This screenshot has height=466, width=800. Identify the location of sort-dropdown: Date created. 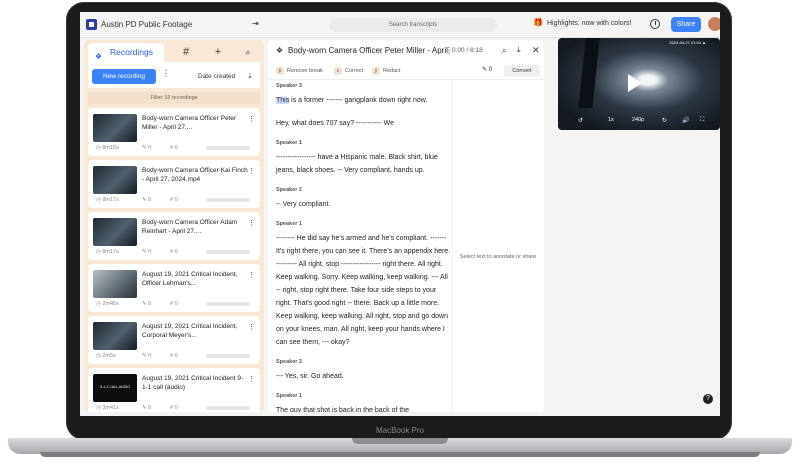
(216, 76).